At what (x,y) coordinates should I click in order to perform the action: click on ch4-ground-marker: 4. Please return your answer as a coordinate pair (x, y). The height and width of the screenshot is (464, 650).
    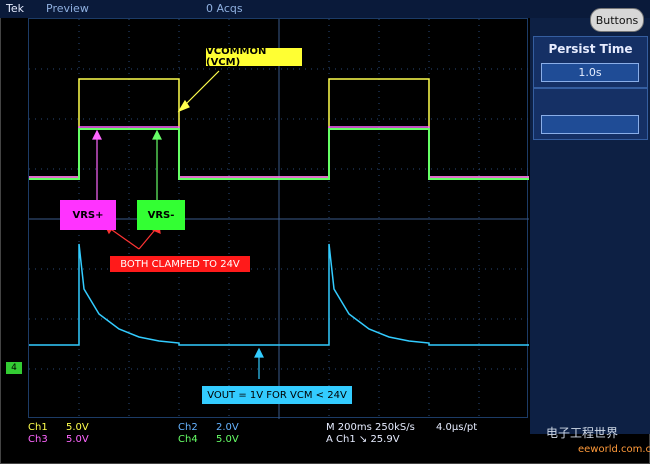
    Looking at the image, I should click on (14, 368).